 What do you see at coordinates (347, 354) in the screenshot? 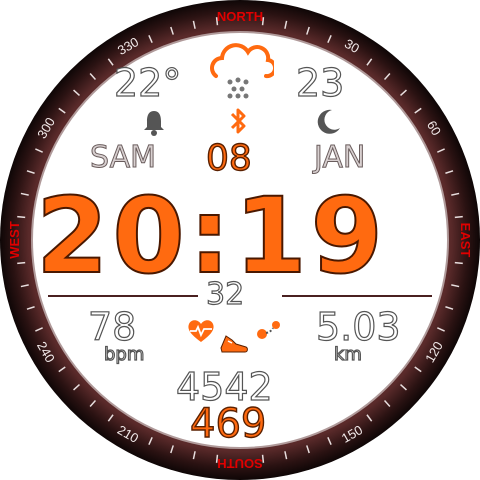
I see `distance-unit: km` at bounding box center [347, 354].